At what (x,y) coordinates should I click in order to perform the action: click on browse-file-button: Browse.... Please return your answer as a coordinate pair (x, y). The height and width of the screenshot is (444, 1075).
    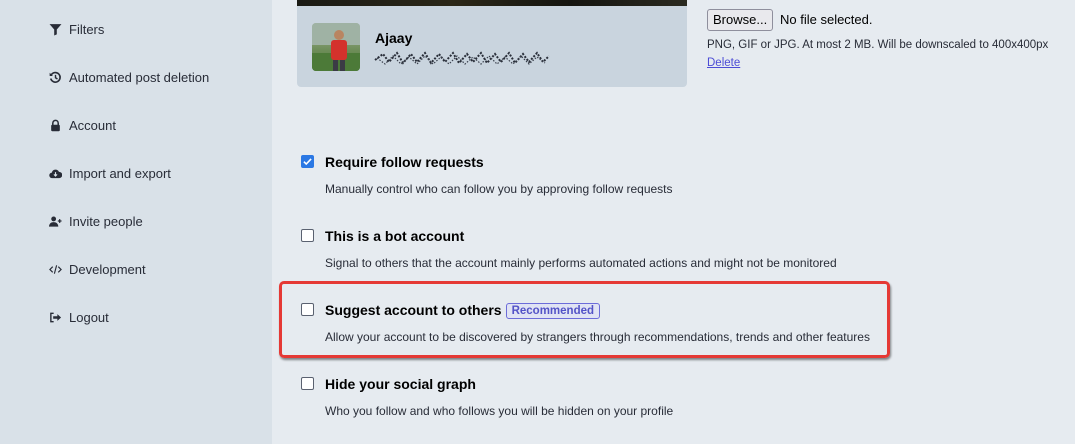
    Looking at the image, I should click on (740, 20).